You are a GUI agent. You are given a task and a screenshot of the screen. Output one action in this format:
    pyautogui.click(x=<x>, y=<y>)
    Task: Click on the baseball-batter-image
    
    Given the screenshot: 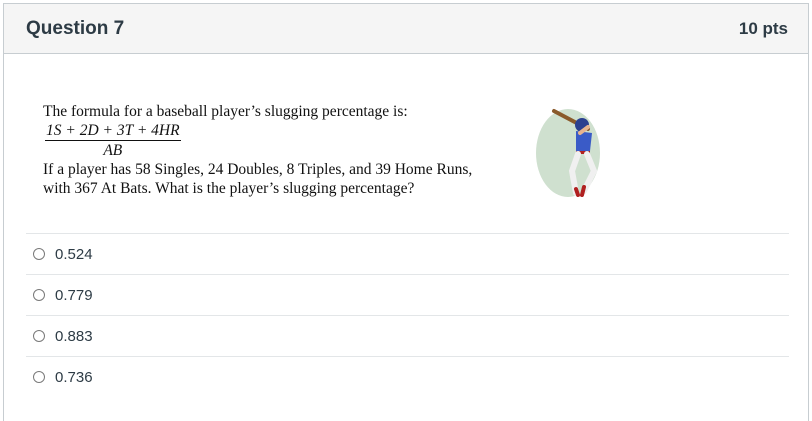 What is the action you would take?
    pyautogui.click(x=574, y=149)
    